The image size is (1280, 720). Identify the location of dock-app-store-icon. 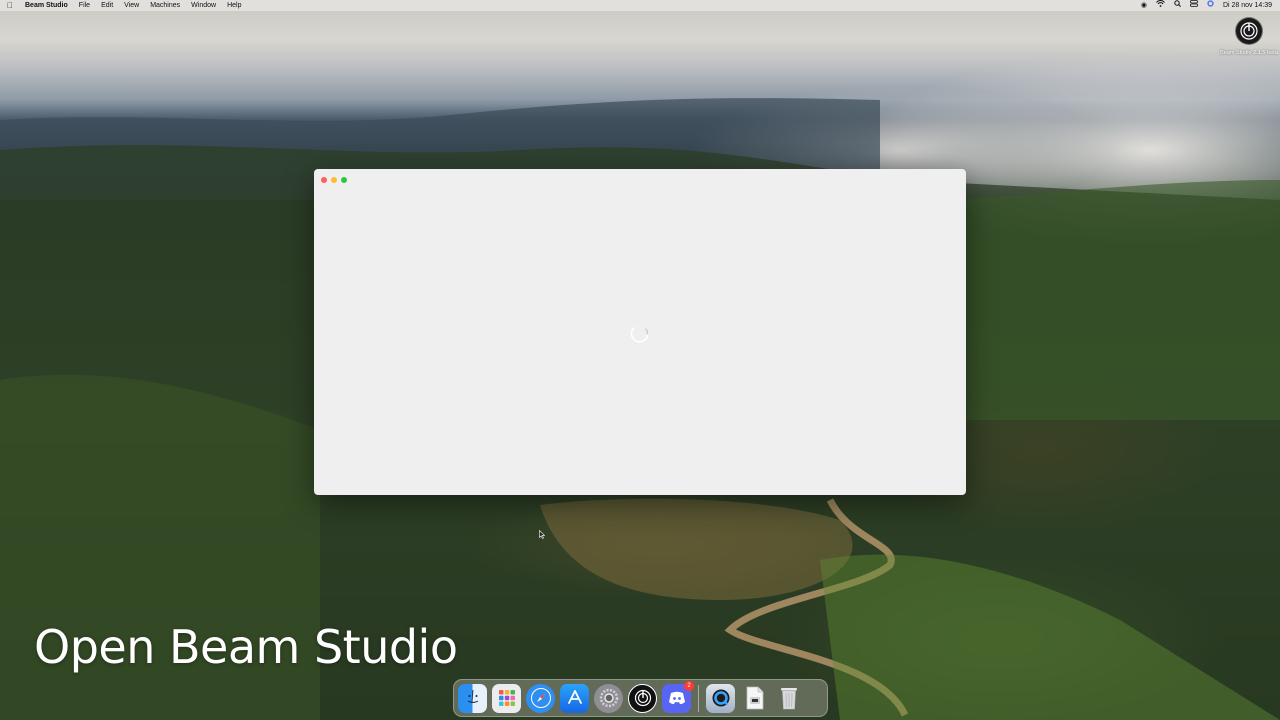
(574, 698).